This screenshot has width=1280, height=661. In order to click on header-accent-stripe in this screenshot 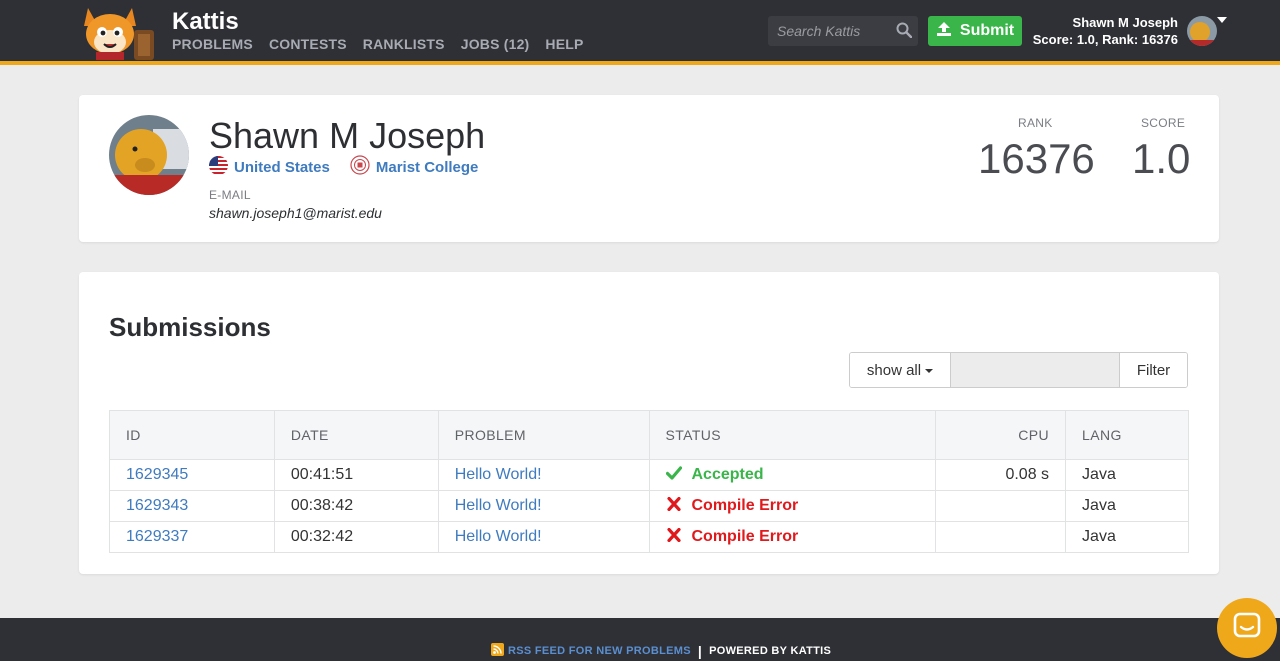, I will do `click(640, 63)`.